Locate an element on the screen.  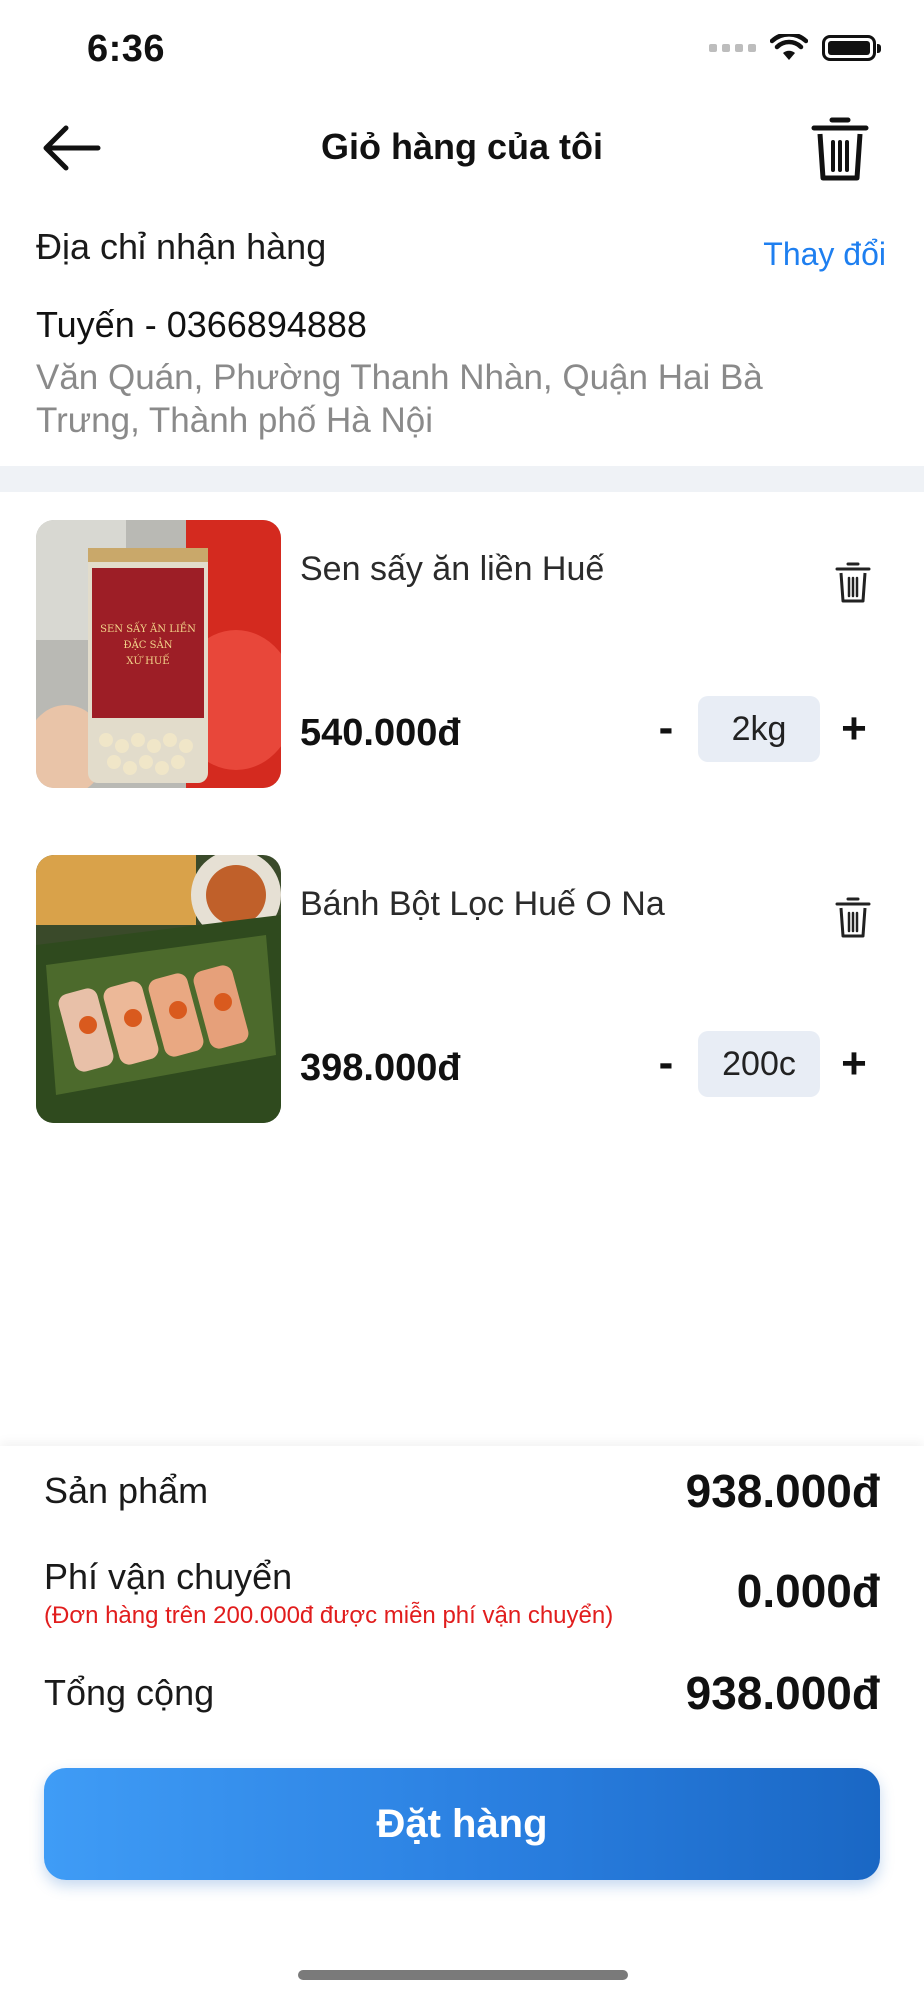
battery-icon is located at coordinates (851, 48).